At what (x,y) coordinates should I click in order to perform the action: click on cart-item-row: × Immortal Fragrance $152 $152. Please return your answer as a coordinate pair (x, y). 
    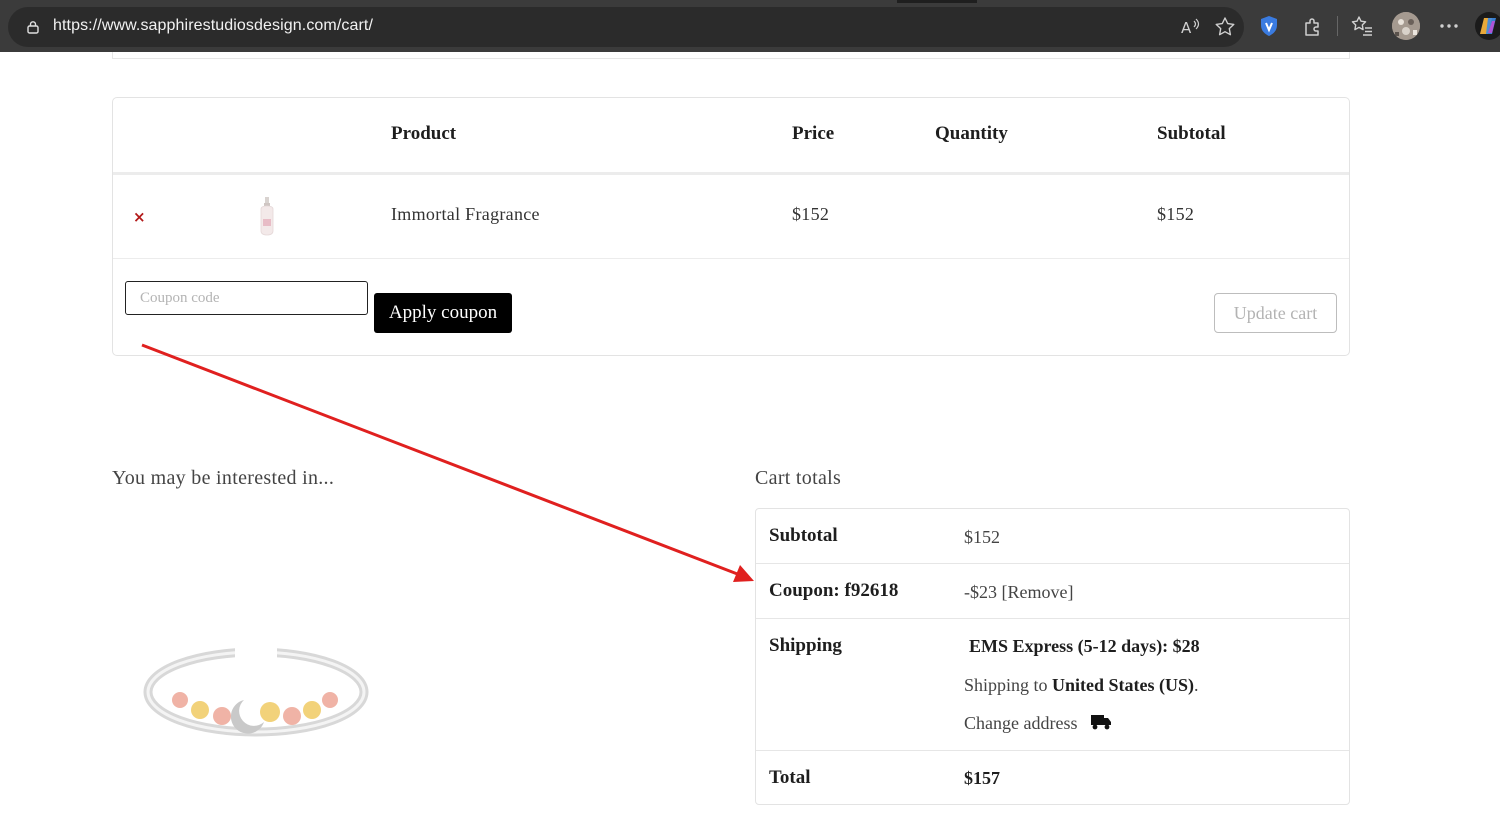
    Looking at the image, I should click on (731, 217).